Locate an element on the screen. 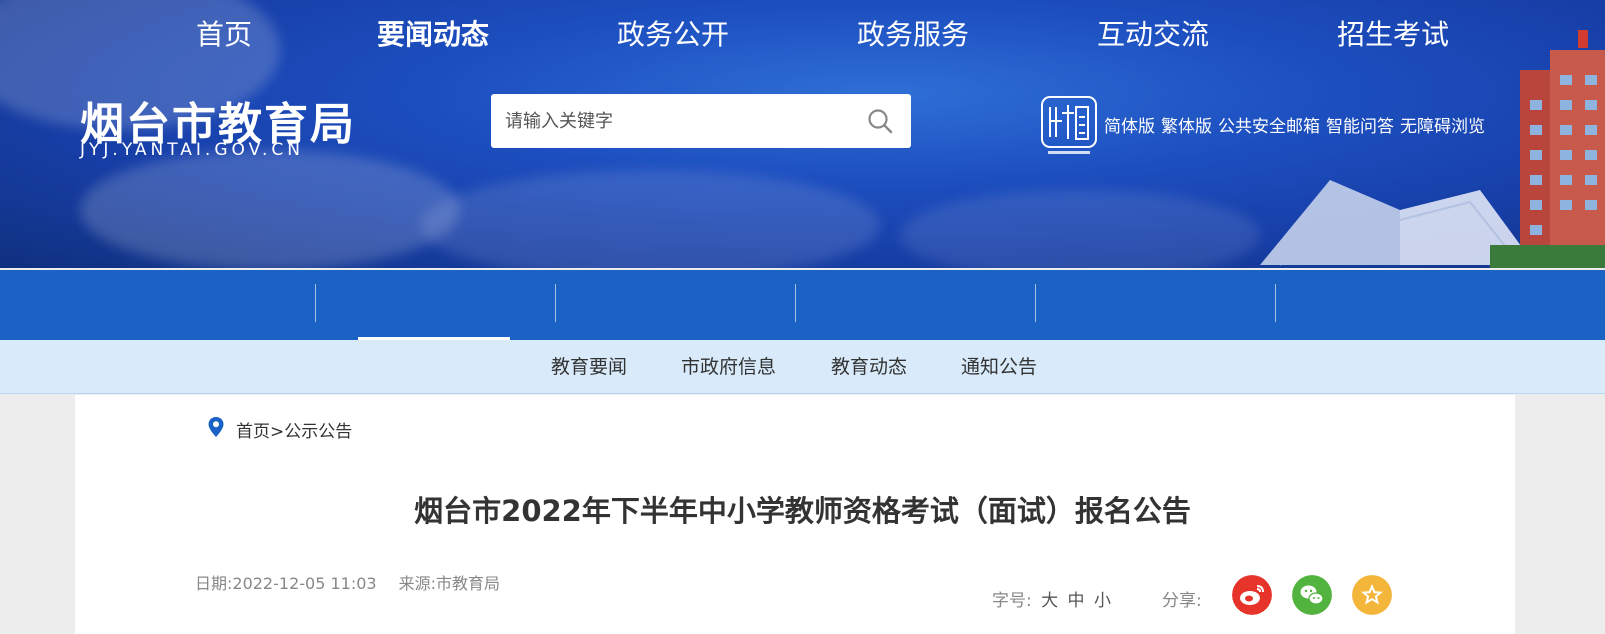 The image size is (1605, 634). location-pin-icon is located at coordinates (216, 427).